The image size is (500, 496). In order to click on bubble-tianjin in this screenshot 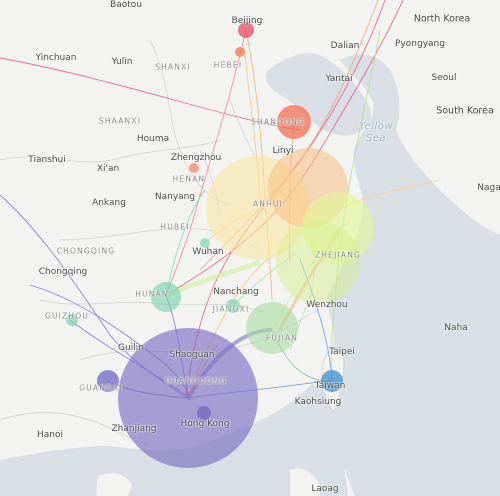, I will do `click(240, 52)`.